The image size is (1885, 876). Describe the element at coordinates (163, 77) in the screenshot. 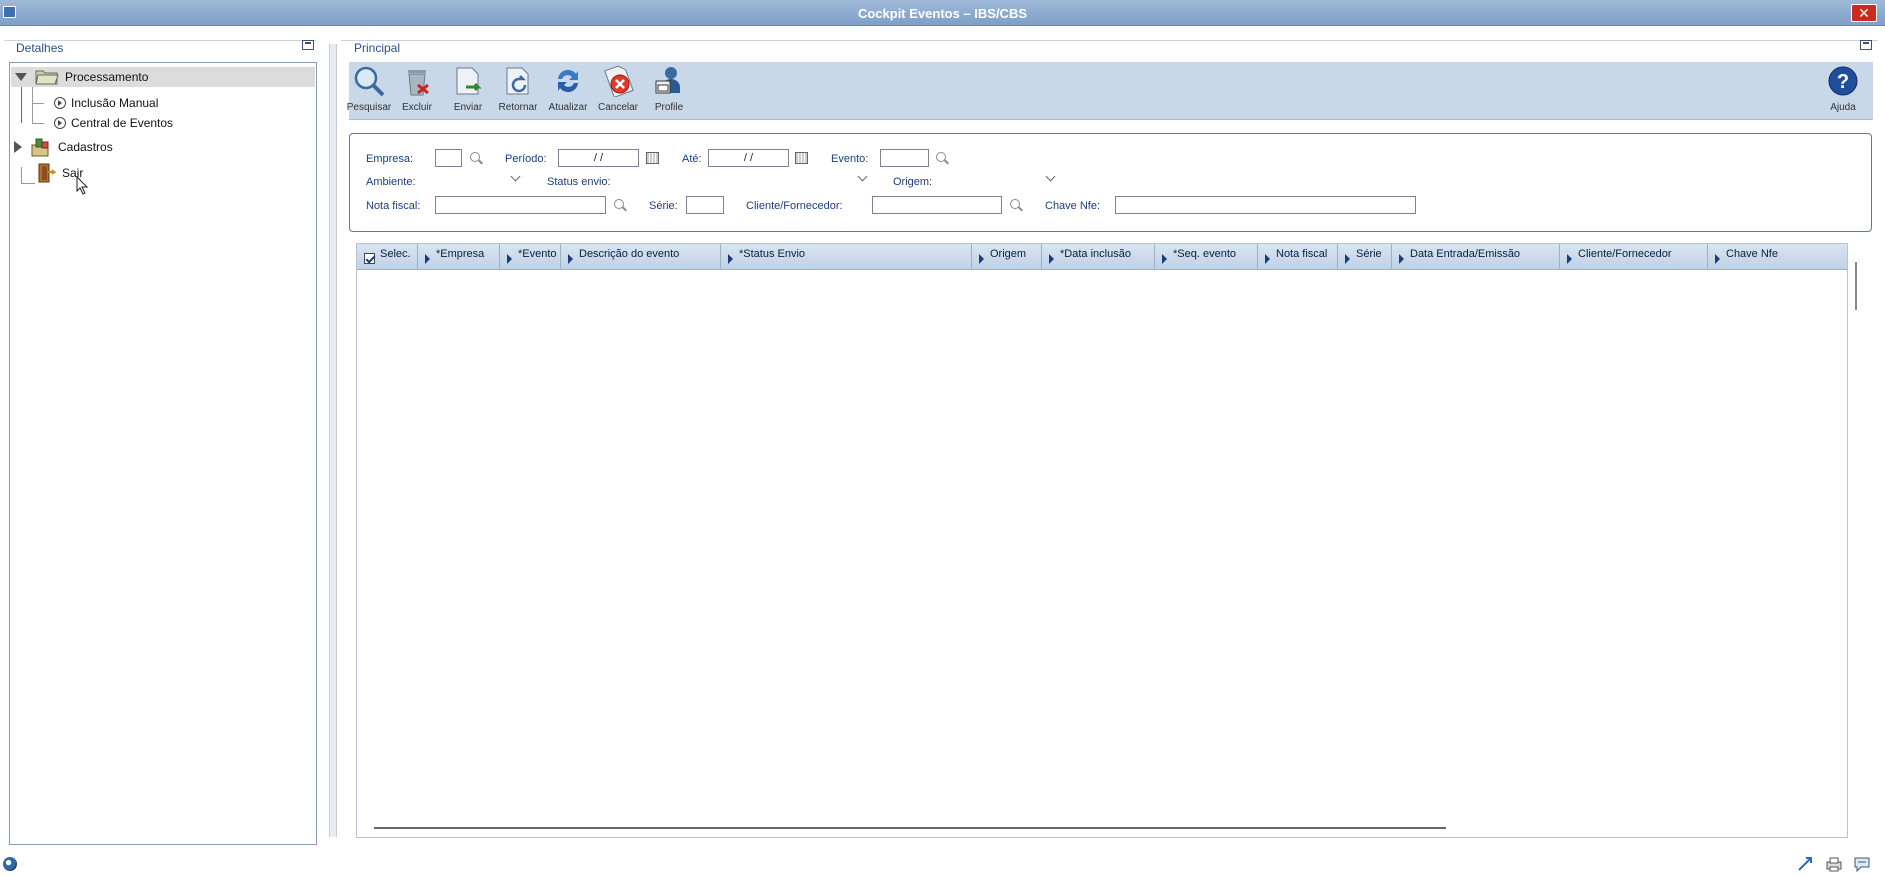

I see `tree-item-processamento: Processamento` at that location.